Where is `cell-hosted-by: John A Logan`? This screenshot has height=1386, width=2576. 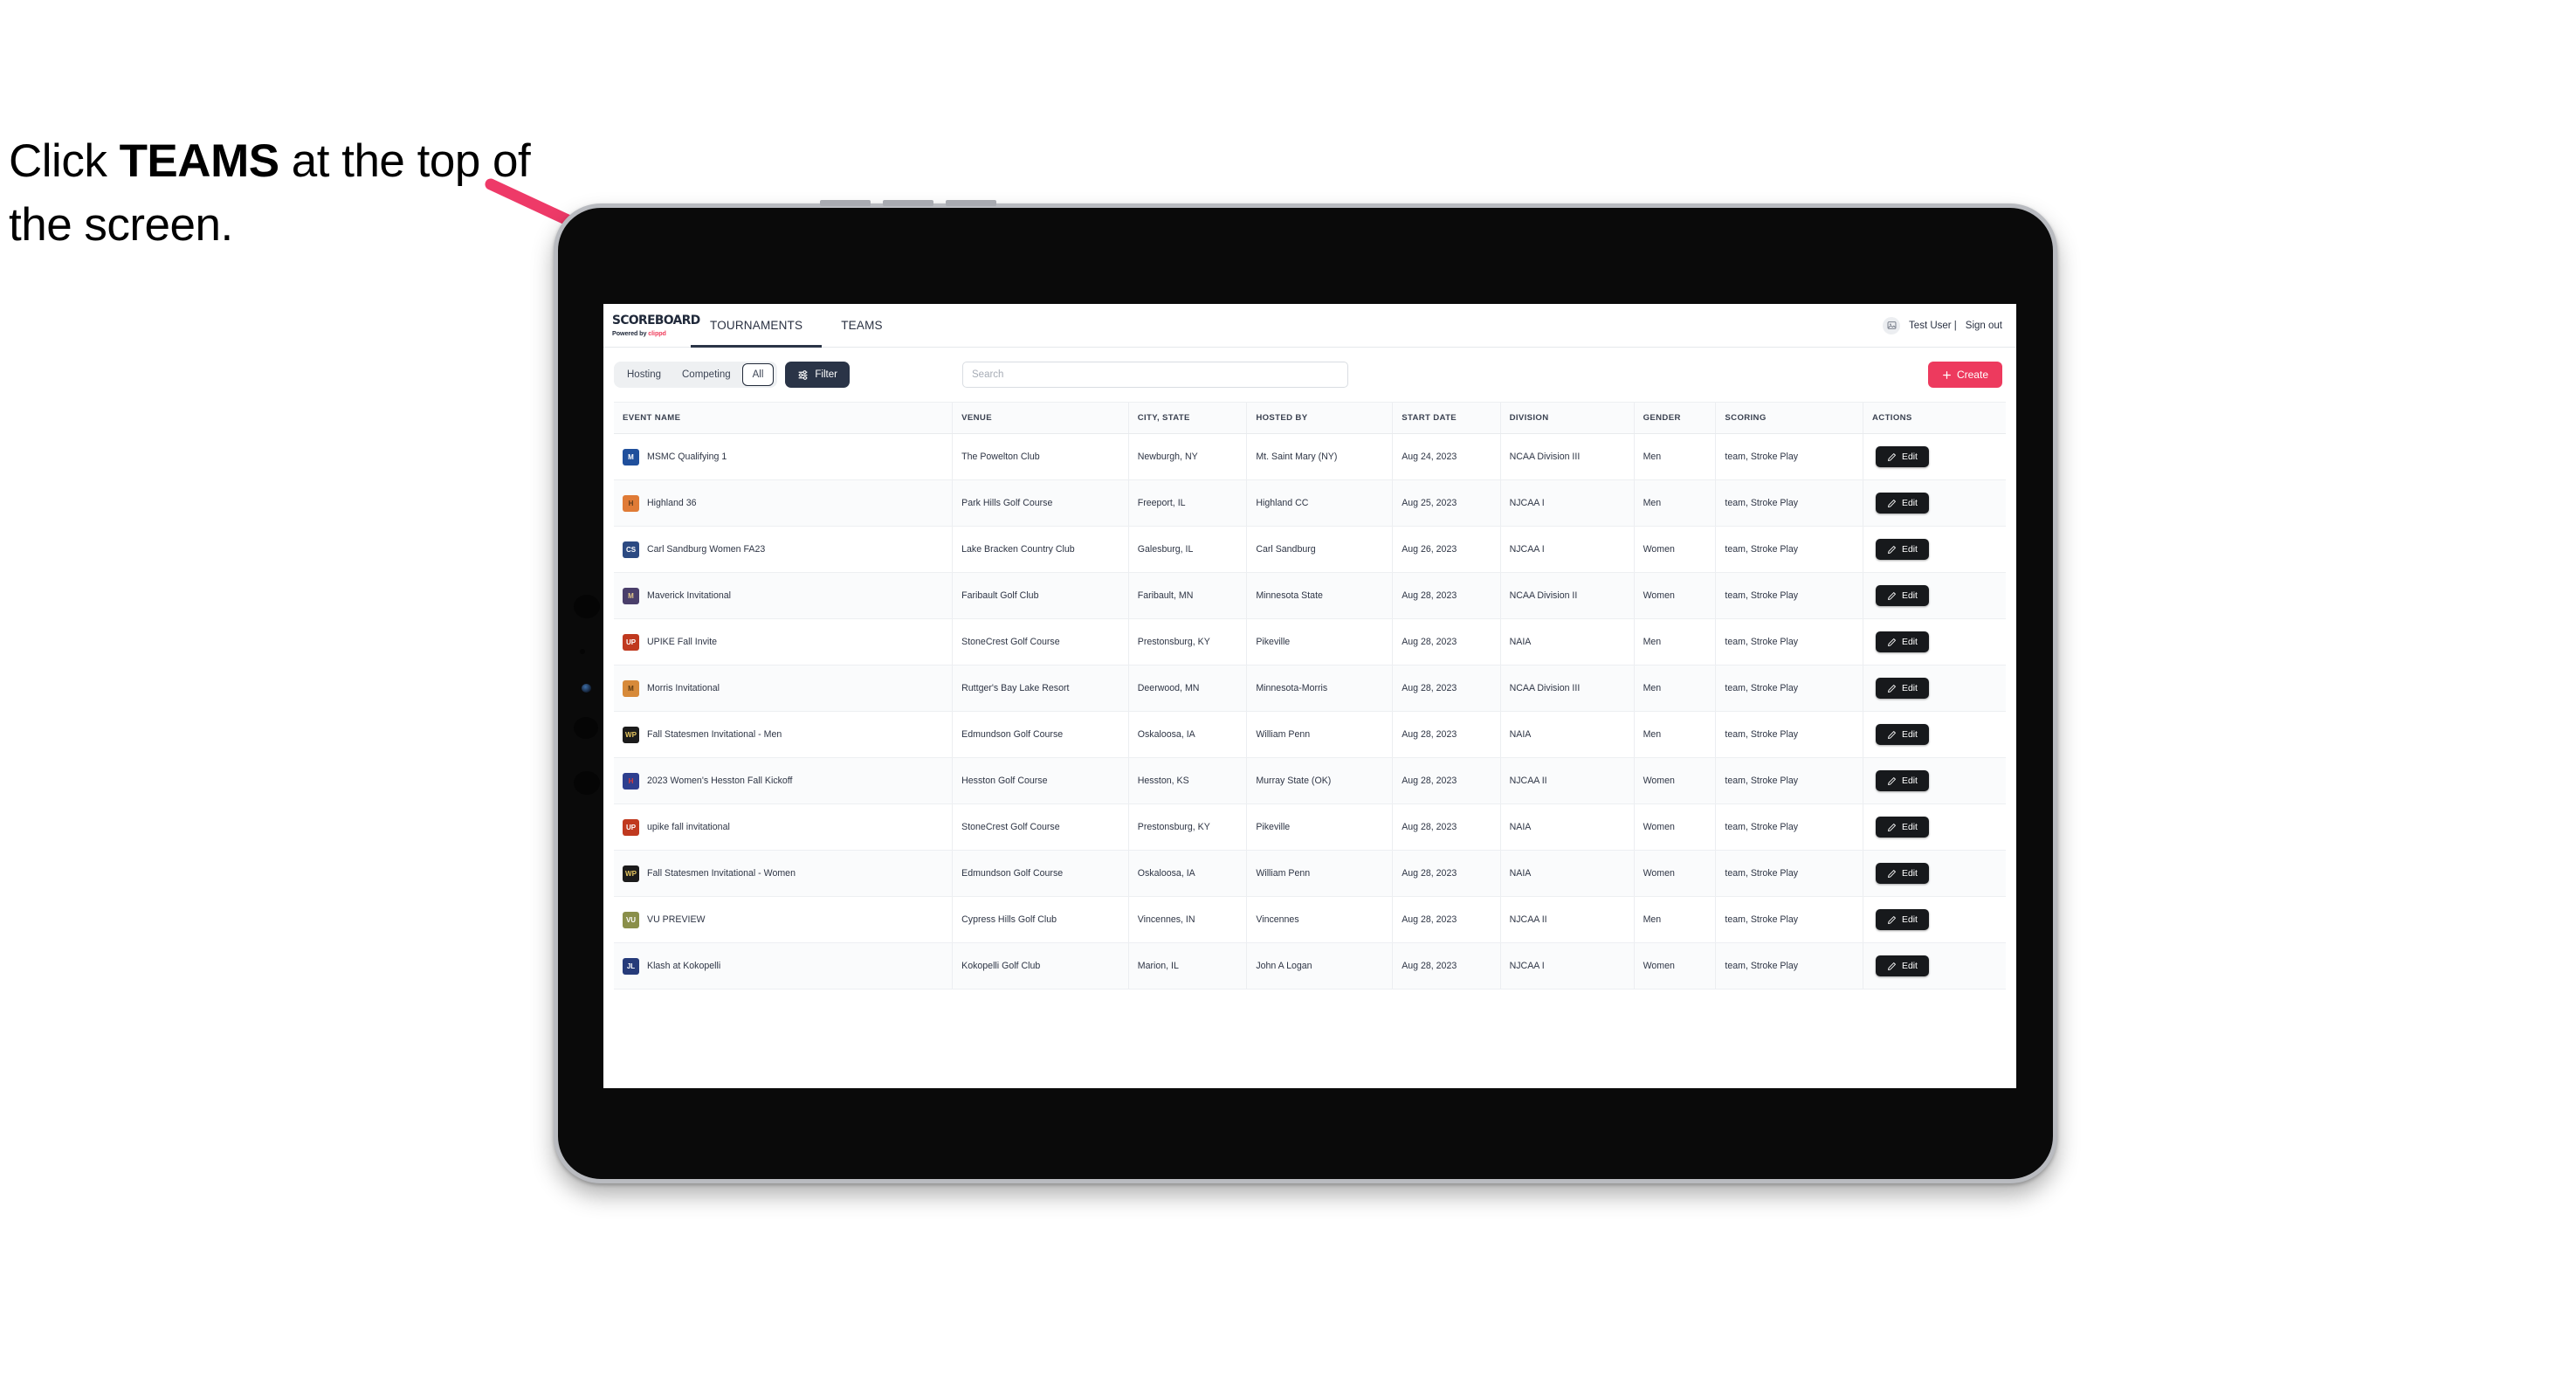
cell-hosted-by: John A Logan is located at coordinates (1319, 966).